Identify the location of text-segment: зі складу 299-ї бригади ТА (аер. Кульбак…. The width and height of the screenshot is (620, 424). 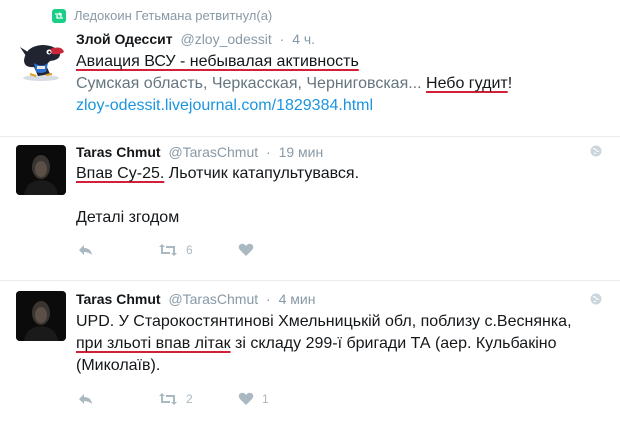
(393, 343).